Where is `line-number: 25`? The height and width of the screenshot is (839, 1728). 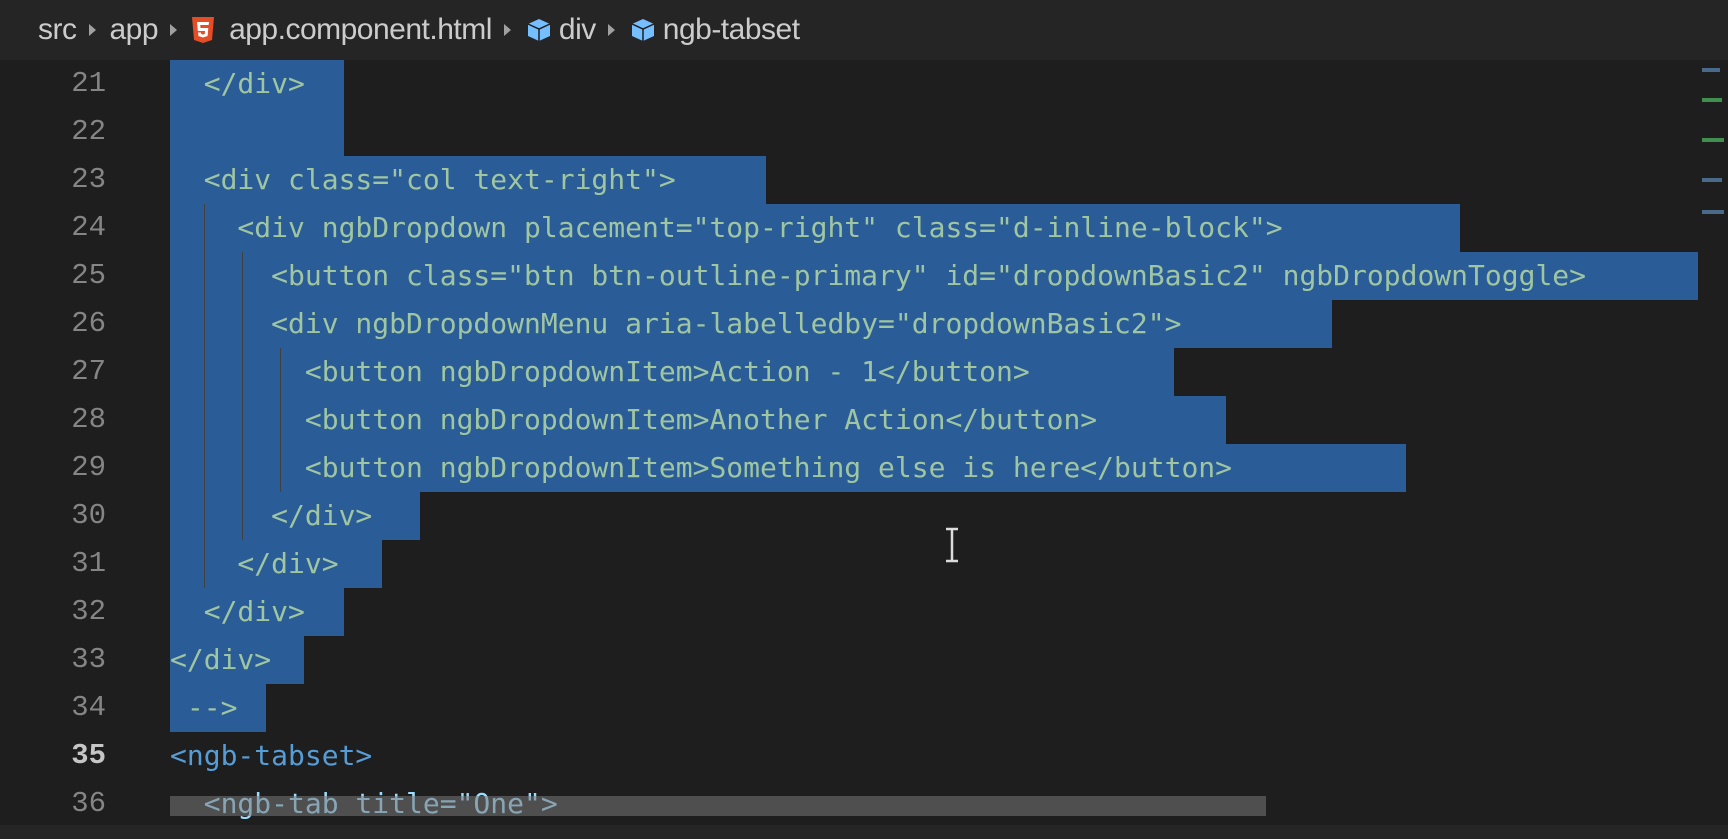
line-number: 25 is located at coordinates (88, 275).